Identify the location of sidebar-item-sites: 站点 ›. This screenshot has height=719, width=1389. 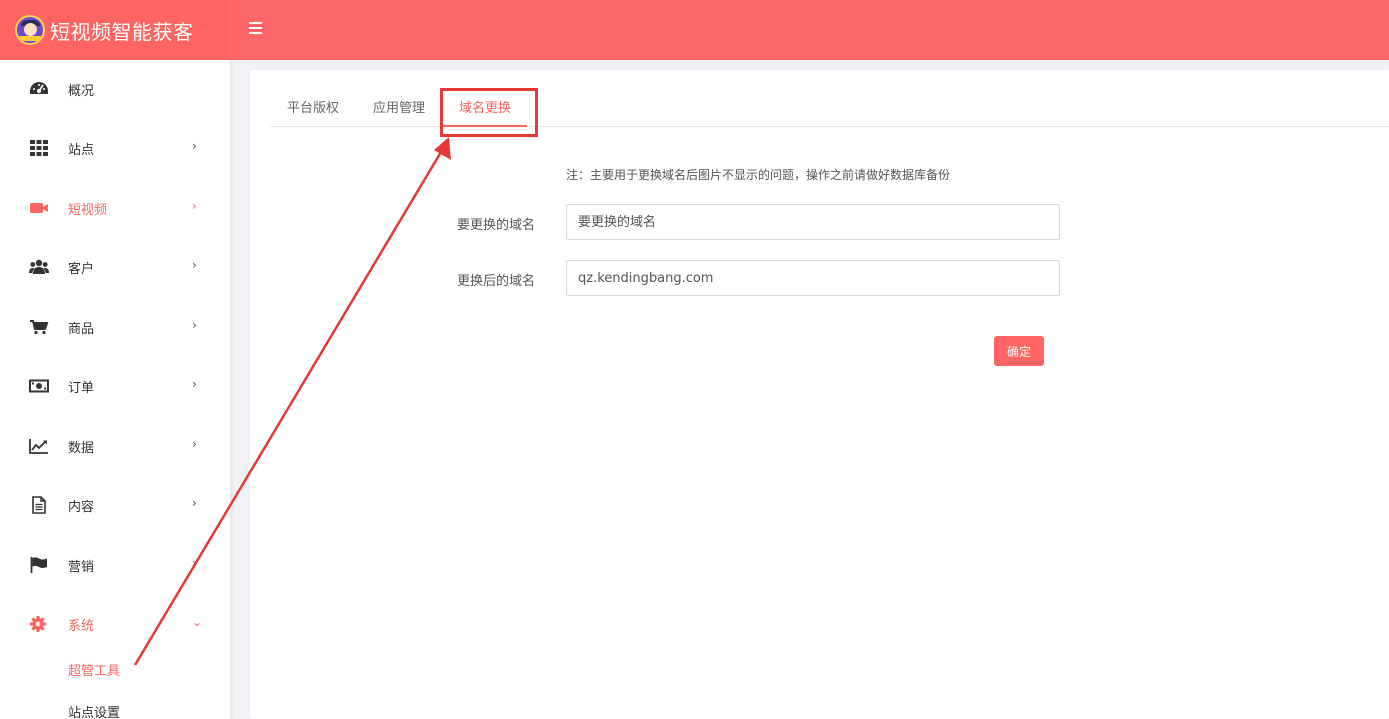
(115, 148).